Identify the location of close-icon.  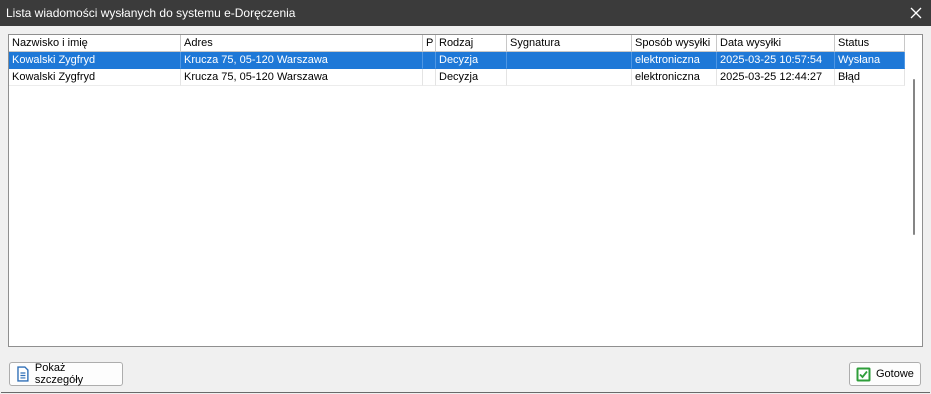
(916, 13).